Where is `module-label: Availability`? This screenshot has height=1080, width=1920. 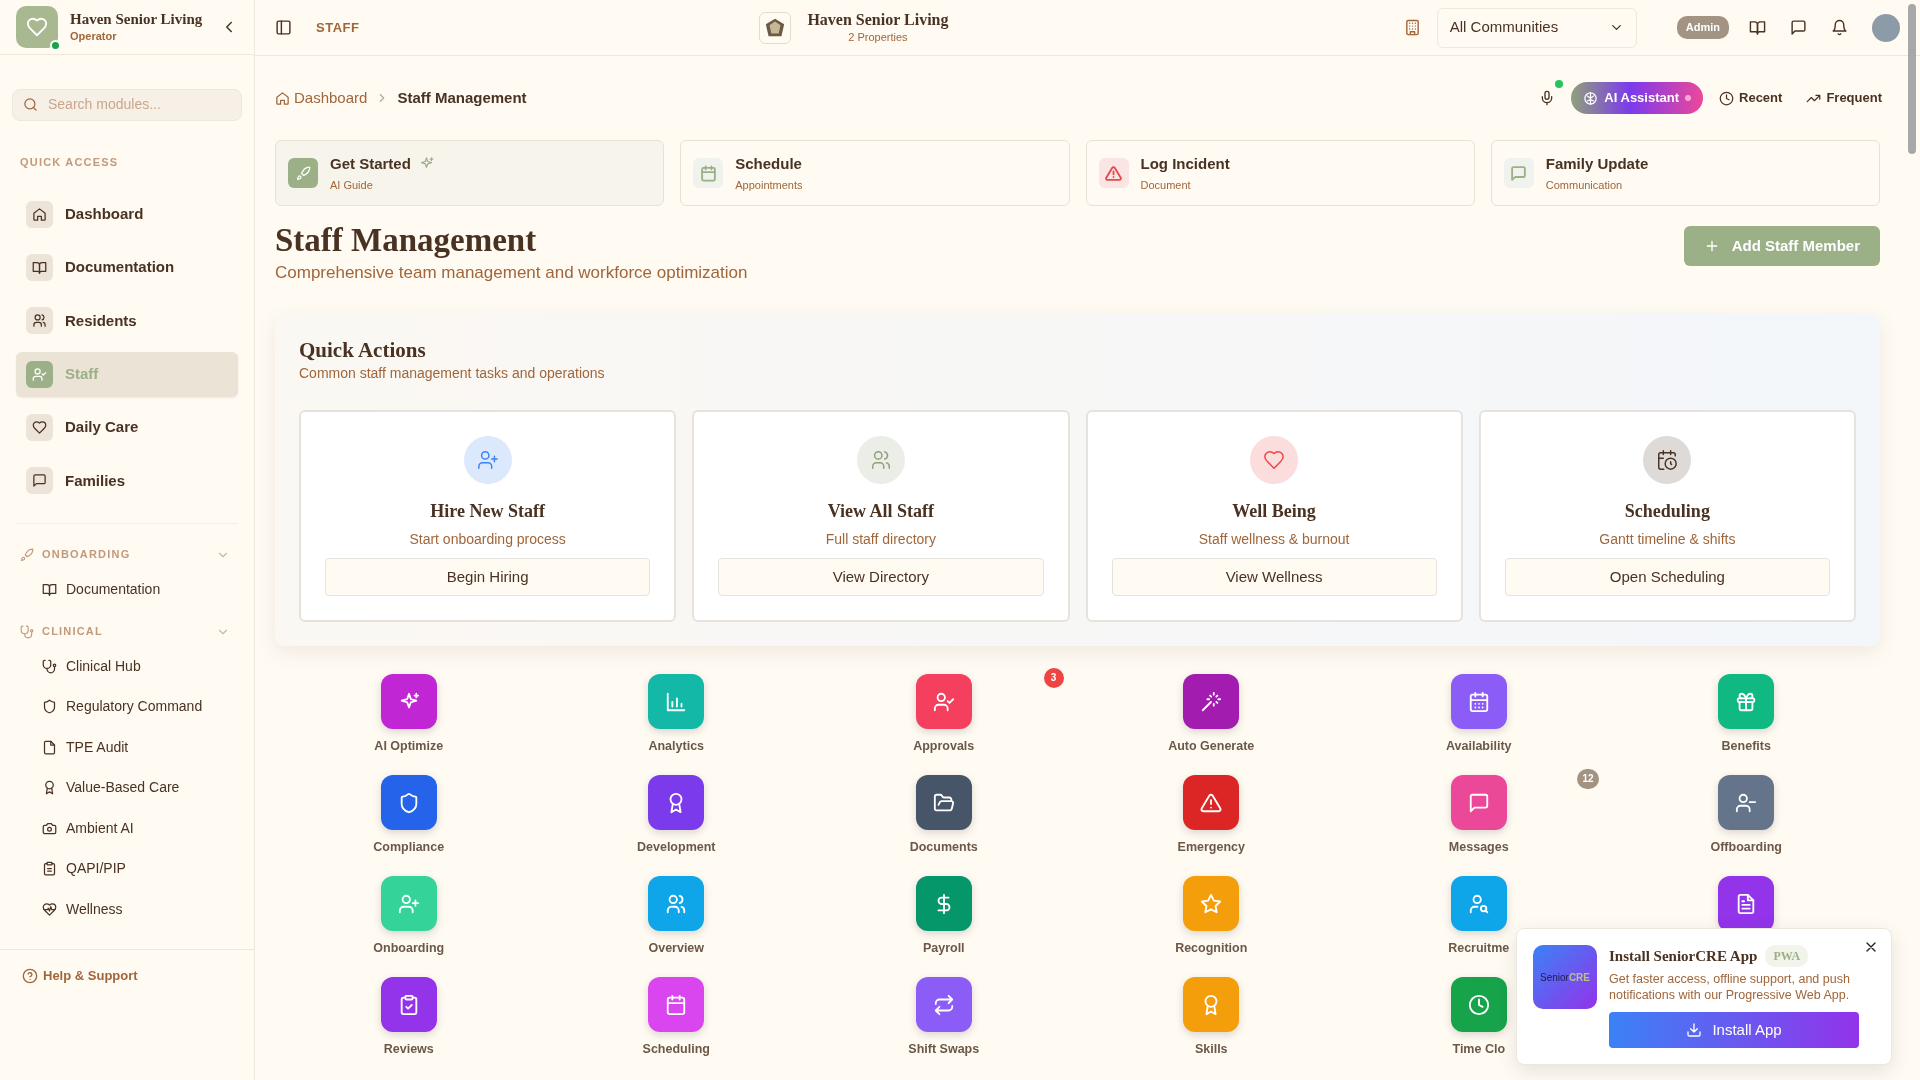 module-label: Availability is located at coordinates (1478, 747).